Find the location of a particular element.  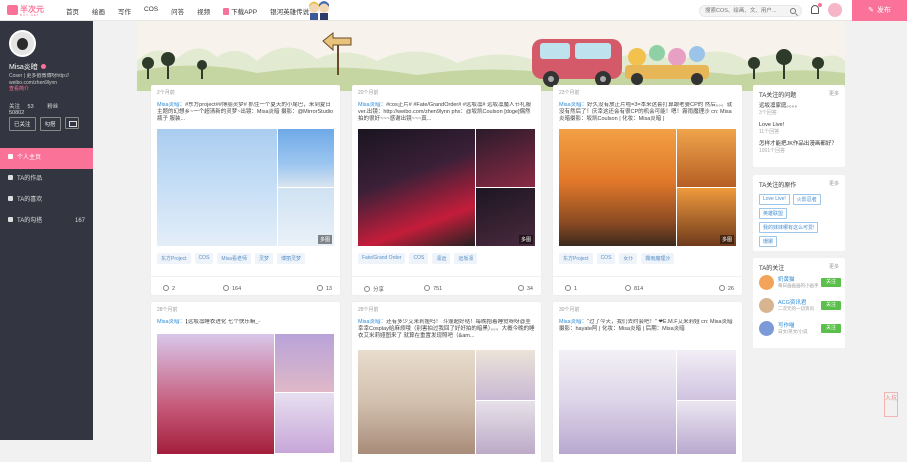

search-icon is located at coordinates (793, 11).